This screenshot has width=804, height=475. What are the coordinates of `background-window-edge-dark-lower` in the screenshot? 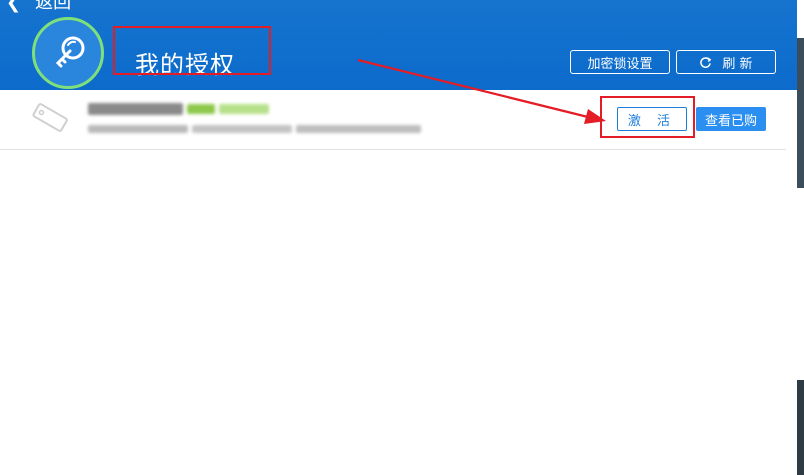 It's located at (800, 427).